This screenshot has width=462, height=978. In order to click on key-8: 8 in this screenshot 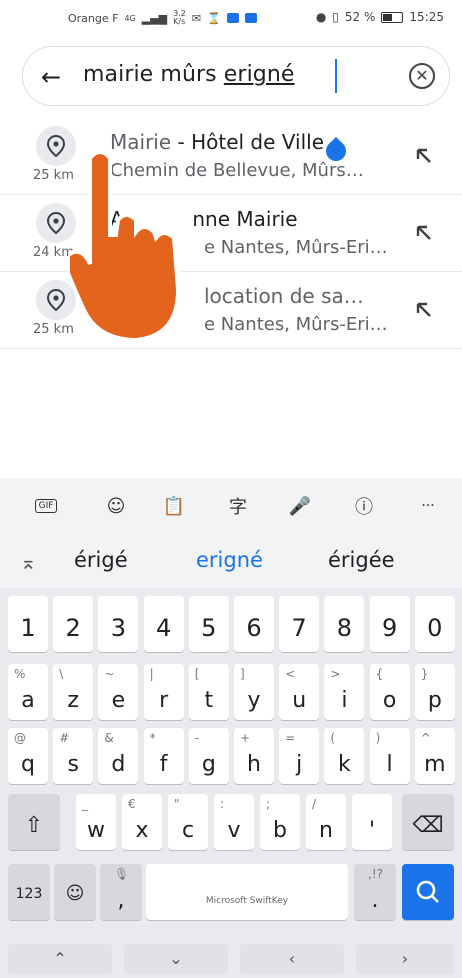, I will do `click(344, 624)`.